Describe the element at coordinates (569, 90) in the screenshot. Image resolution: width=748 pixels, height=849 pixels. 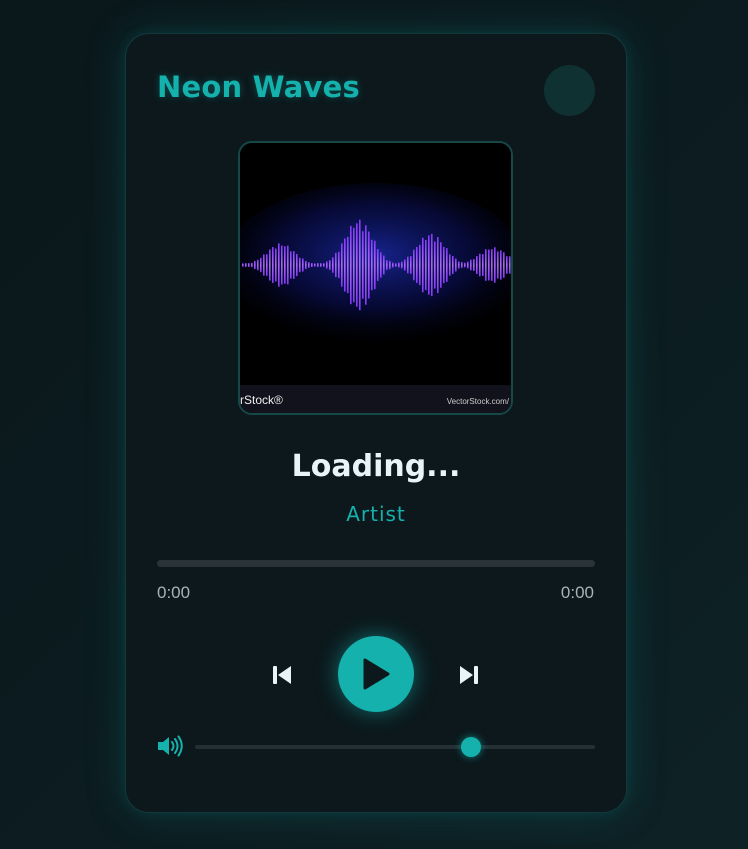
I see `menu-button` at that location.